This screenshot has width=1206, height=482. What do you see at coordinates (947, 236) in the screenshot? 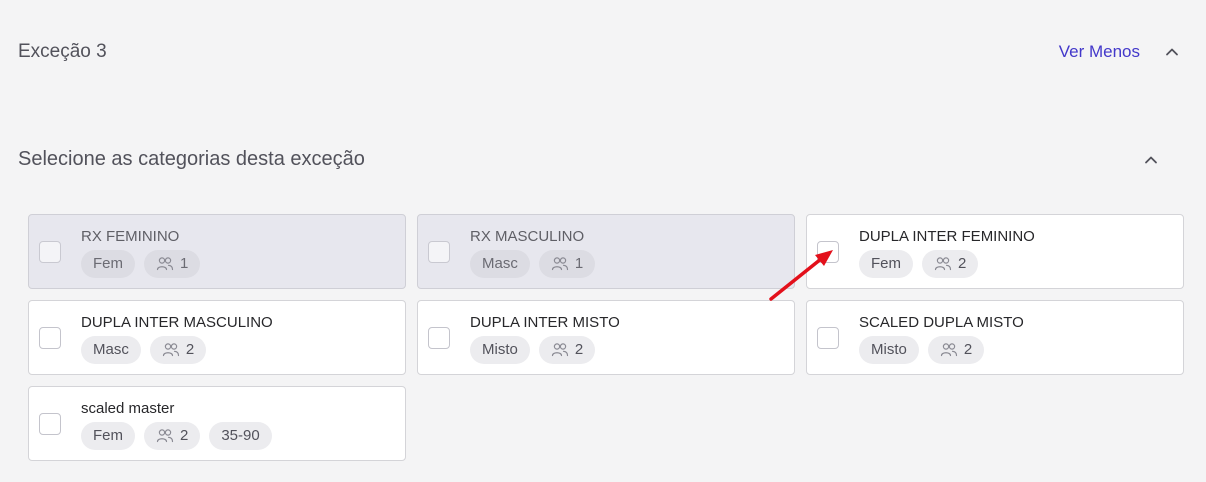
I see `category-name: DUPLA INTER FEMININO` at bounding box center [947, 236].